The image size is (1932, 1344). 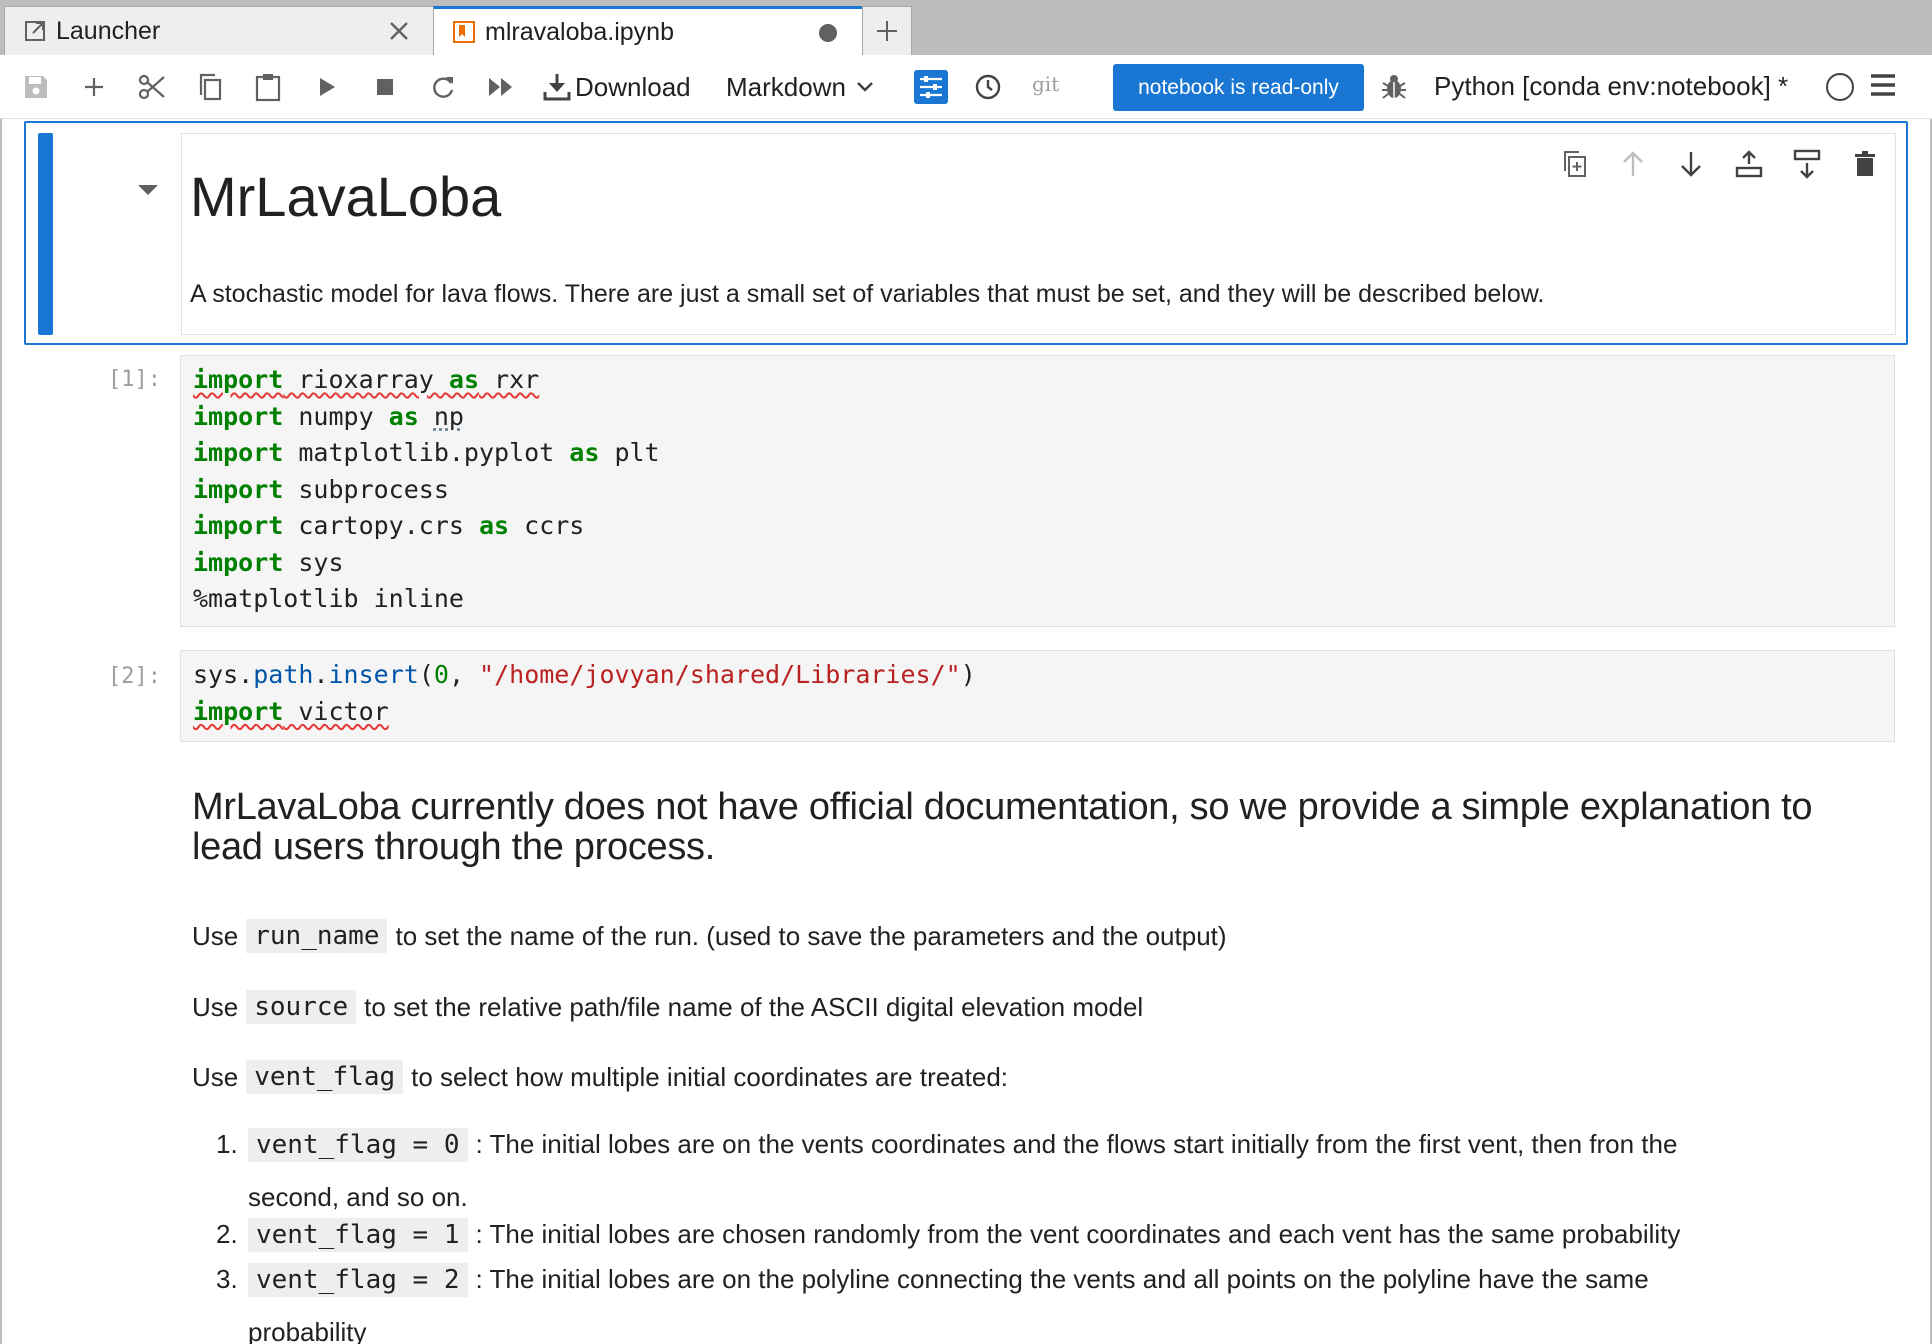 I want to click on duplicate-cell-icon, so click(x=1575, y=164).